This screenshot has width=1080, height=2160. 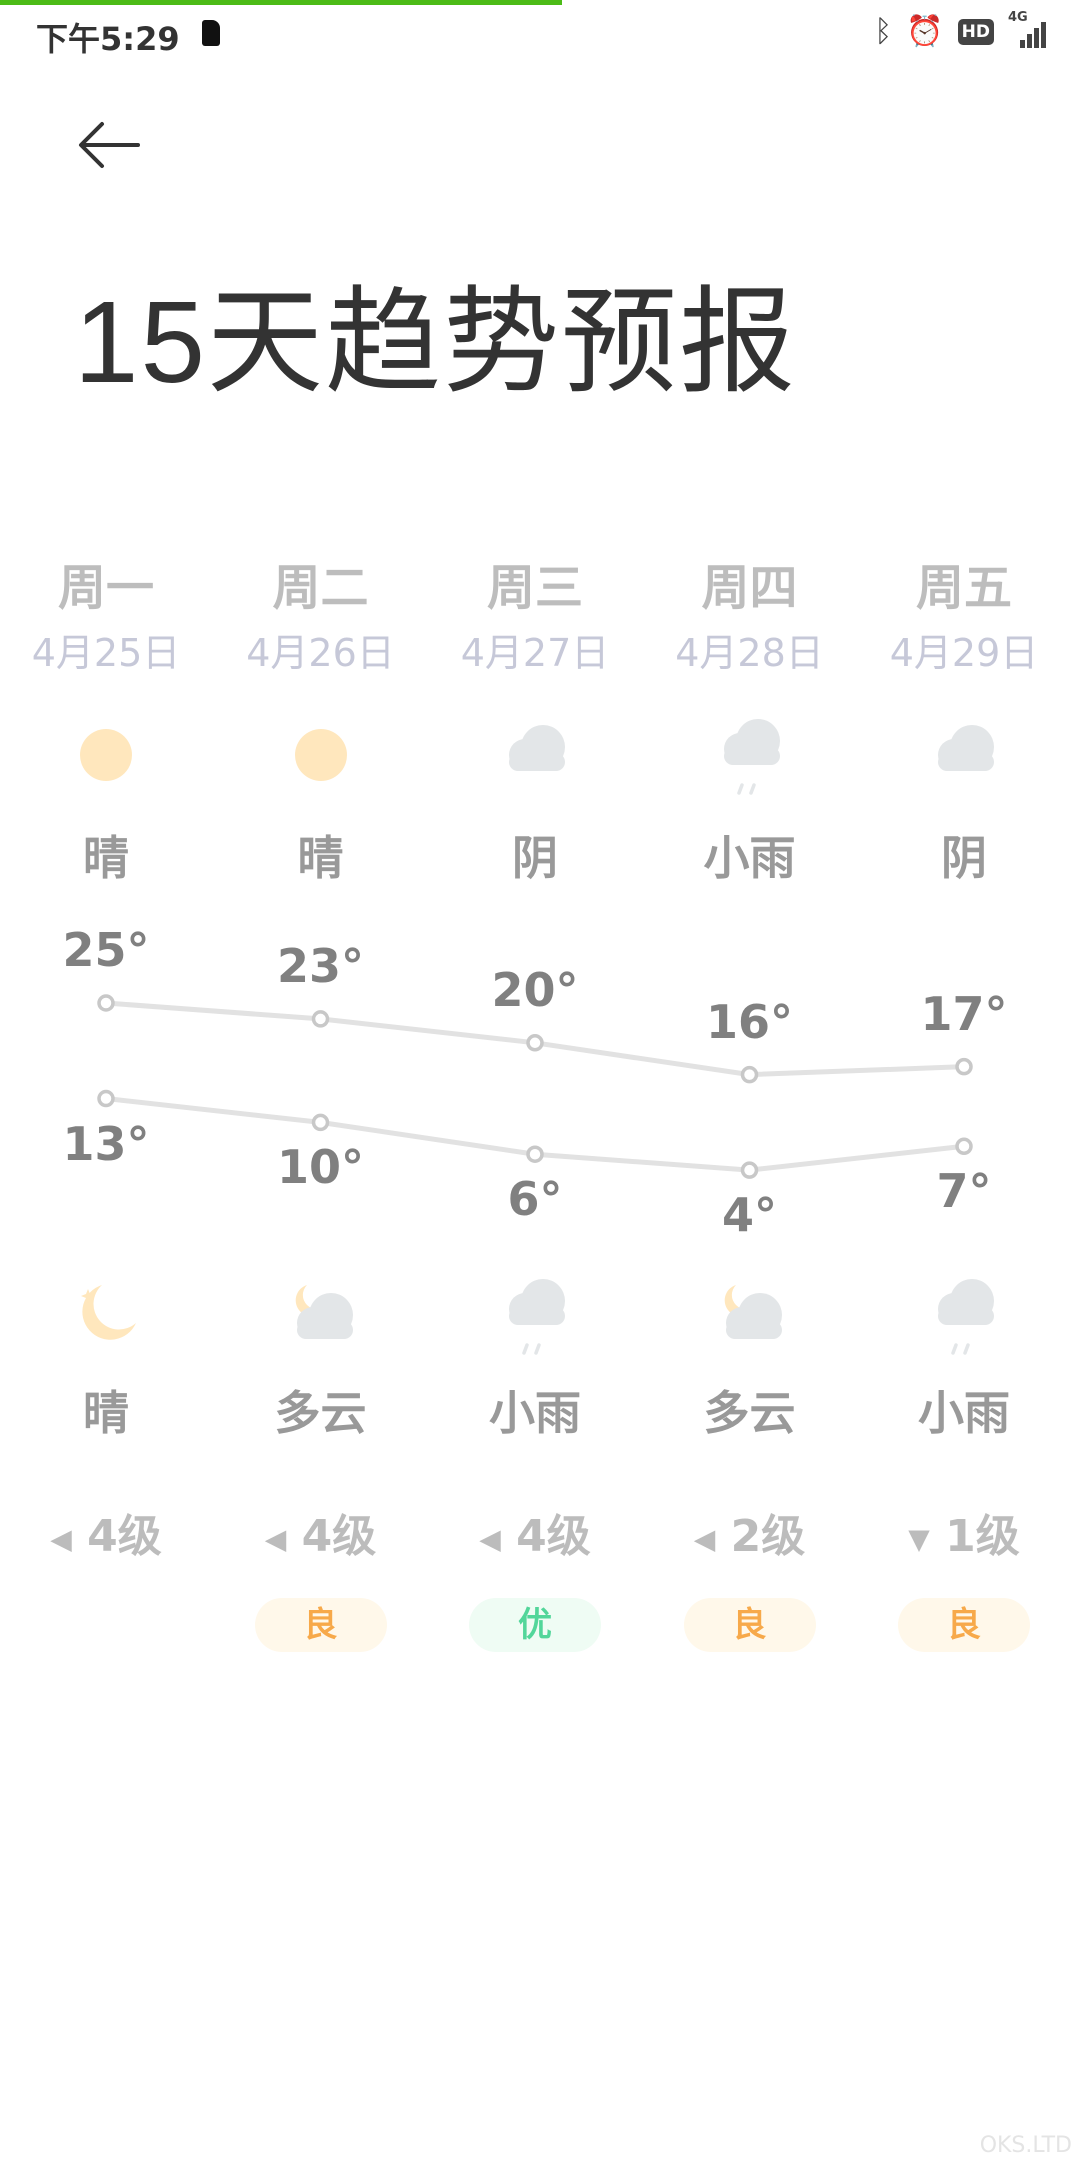 What do you see at coordinates (749, 1215) in the screenshot?
I see `low-temp: 4°` at bounding box center [749, 1215].